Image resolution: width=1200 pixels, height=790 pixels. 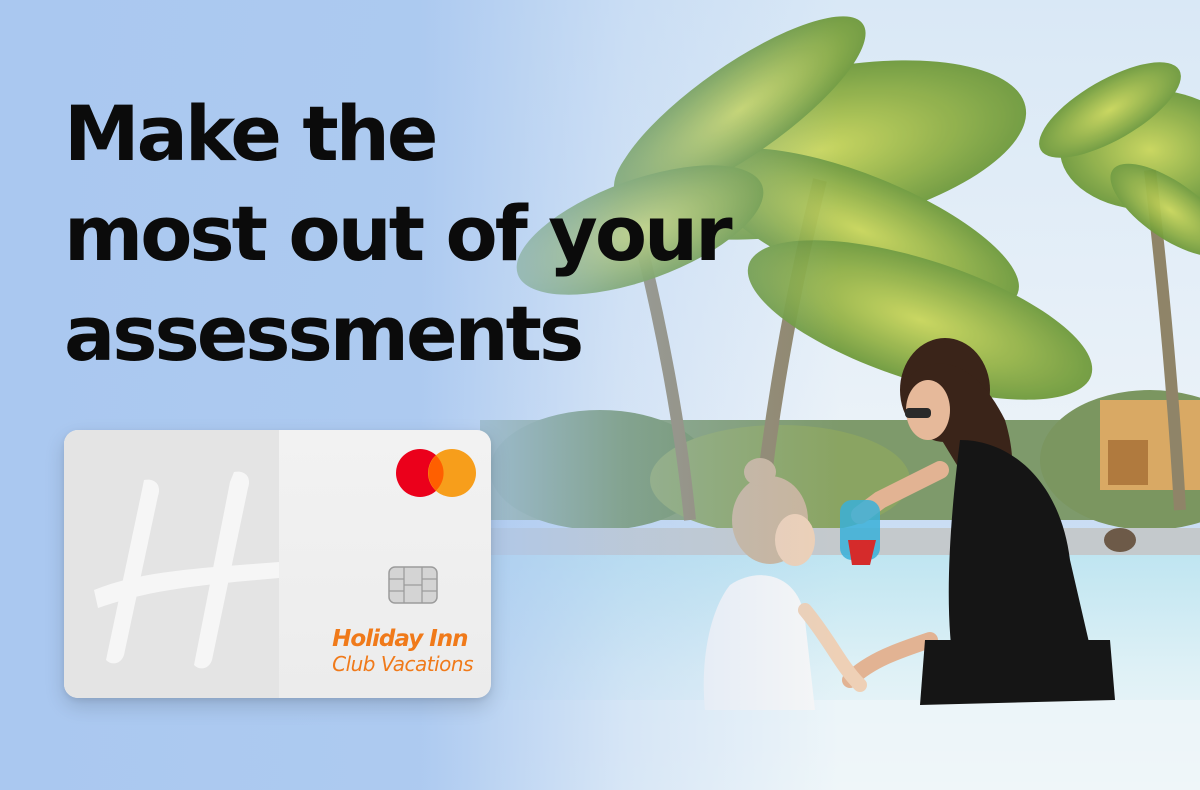 What do you see at coordinates (413, 585) in the screenshot?
I see `emv-chip-icon` at bounding box center [413, 585].